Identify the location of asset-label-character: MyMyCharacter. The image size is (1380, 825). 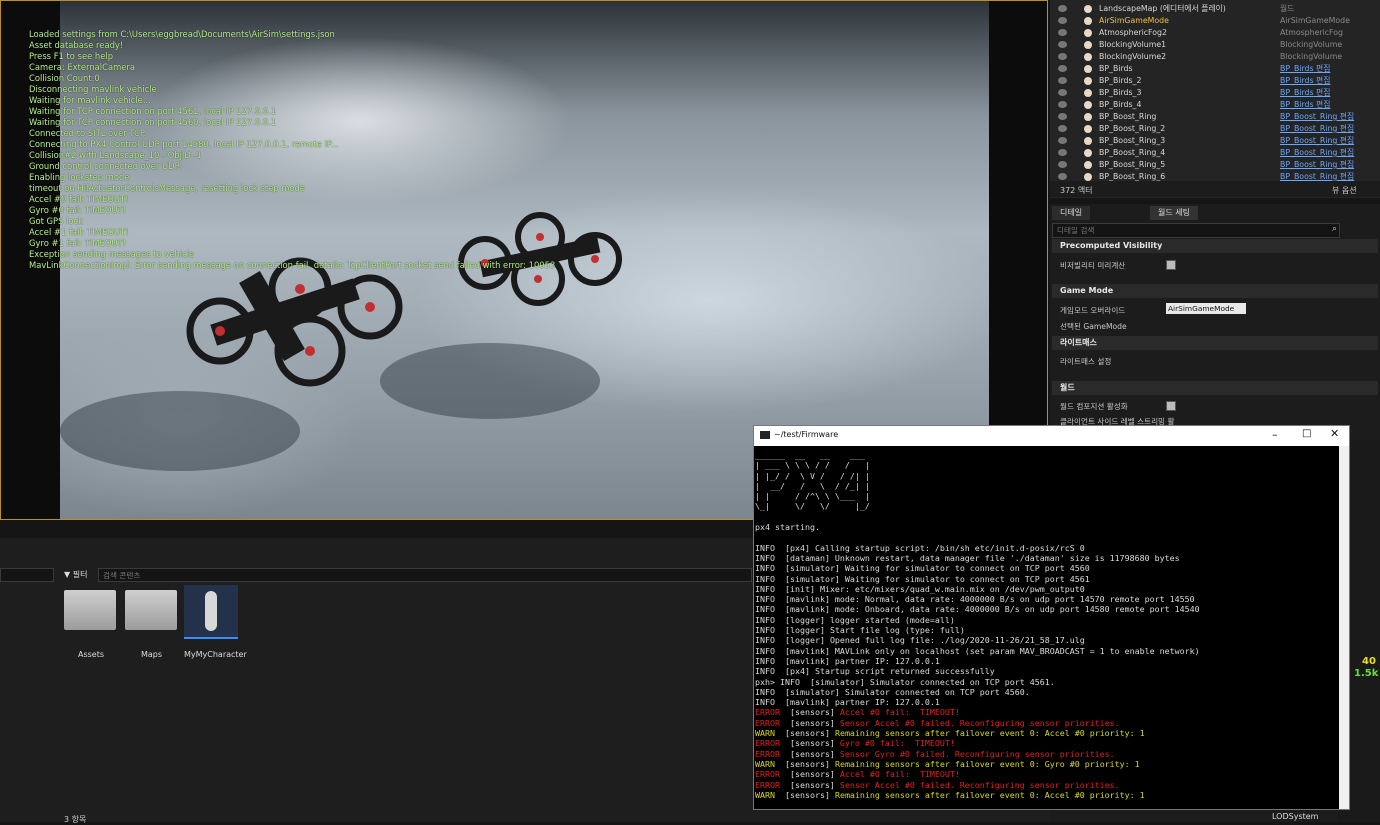
(215, 654).